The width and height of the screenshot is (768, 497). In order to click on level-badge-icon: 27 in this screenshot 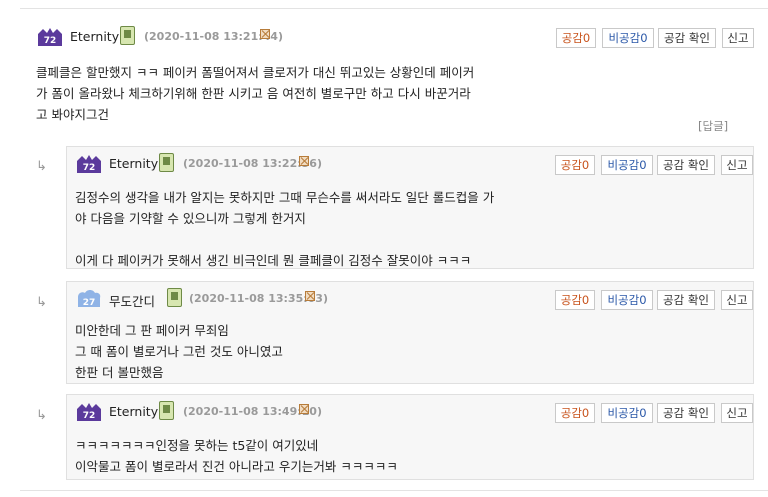, I will do `click(89, 299)`.